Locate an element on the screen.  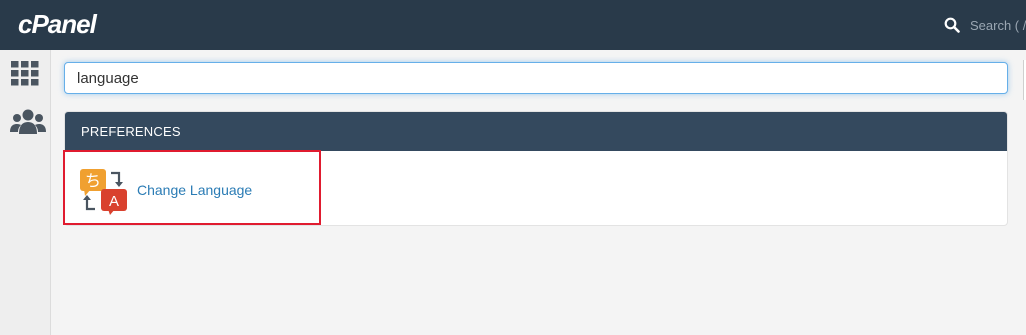
change-language-icon: ち A is located at coordinates (103, 192).